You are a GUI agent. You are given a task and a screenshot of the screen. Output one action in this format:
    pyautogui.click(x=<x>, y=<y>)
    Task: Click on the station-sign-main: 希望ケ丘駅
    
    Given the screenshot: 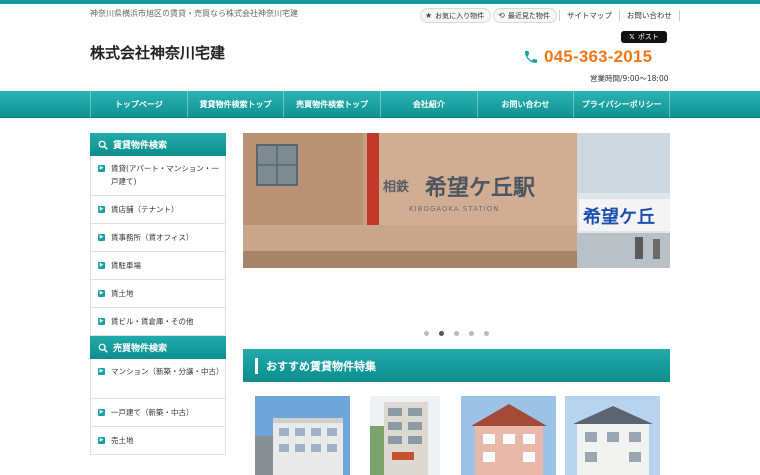 What is the action you would take?
    pyautogui.click(x=480, y=188)
    